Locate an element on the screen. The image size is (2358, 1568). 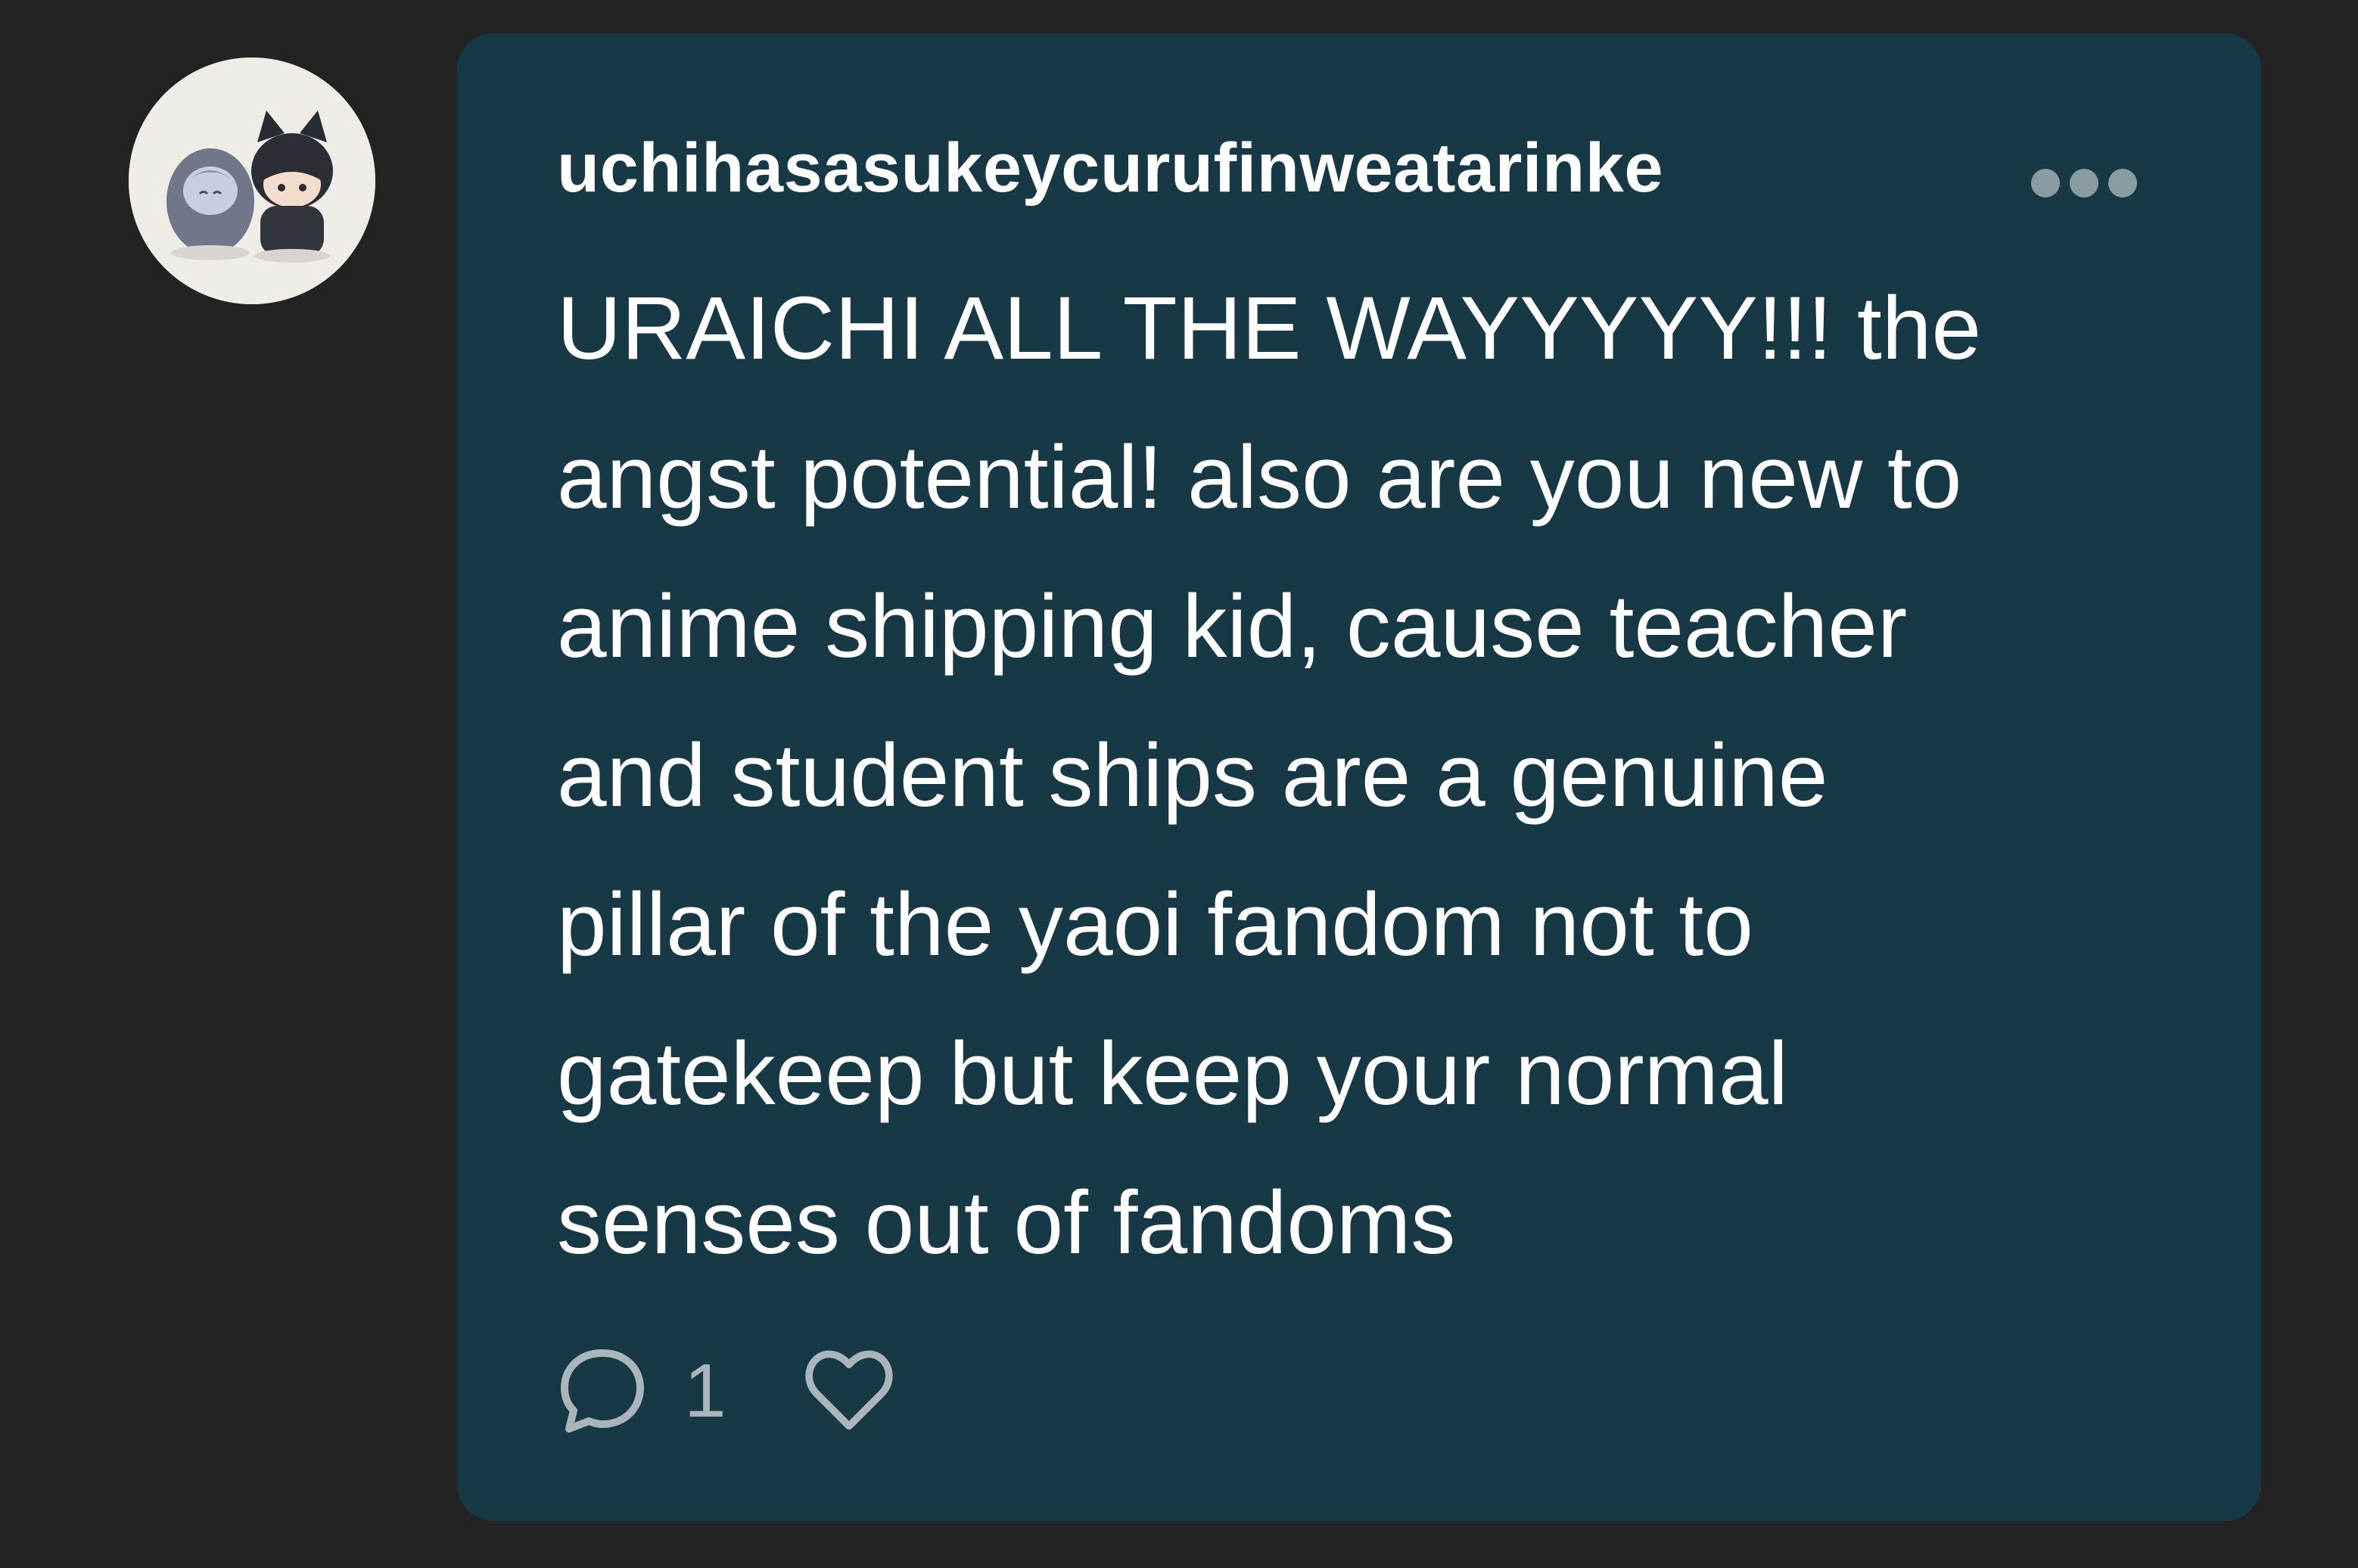
more-options-icon is located at coordinates (2045, 183).